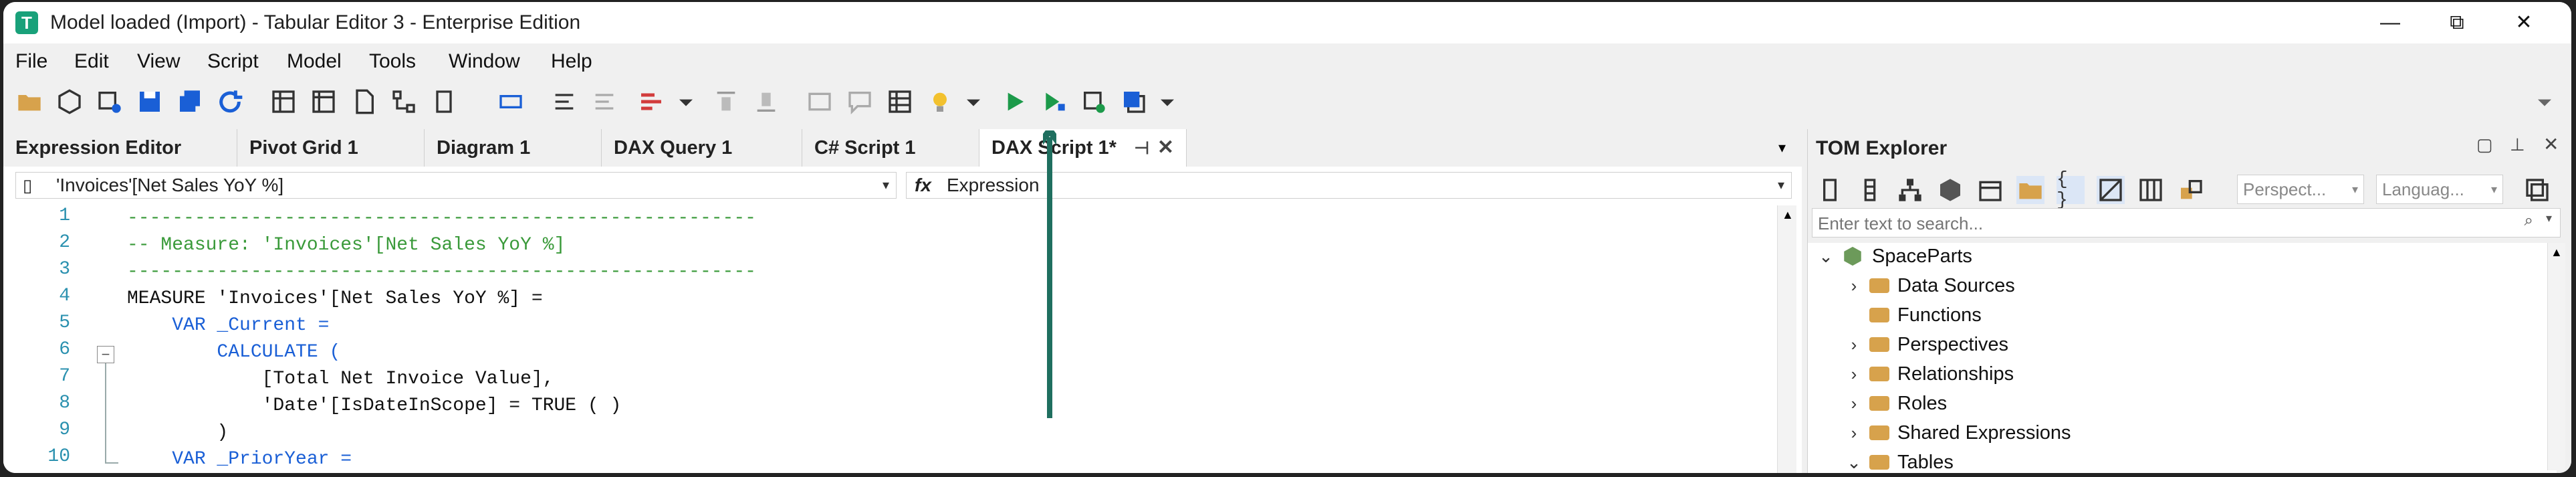  I want to click on close-button: ✕, so click(2523, 23).